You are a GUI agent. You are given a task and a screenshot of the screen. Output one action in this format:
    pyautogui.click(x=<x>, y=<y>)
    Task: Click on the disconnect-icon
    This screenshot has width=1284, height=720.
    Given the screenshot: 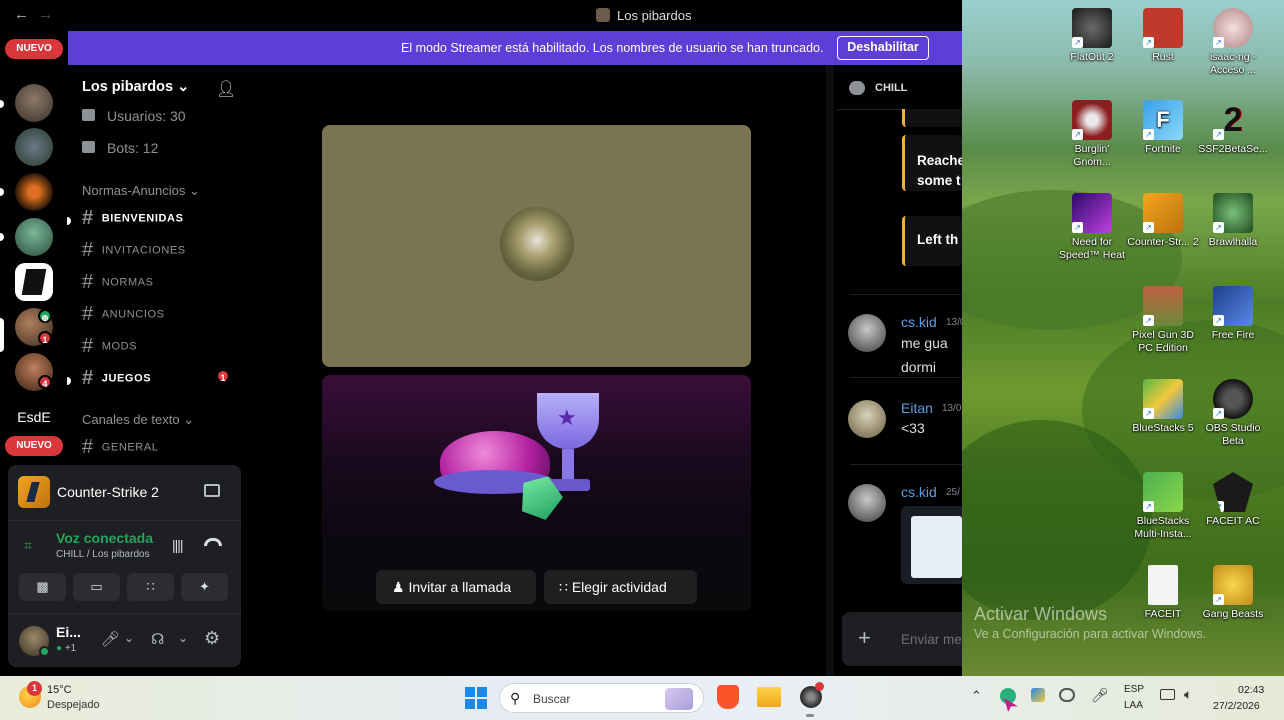 What is the action you would take?
    pyautogui.click(x=213, y=542)
    